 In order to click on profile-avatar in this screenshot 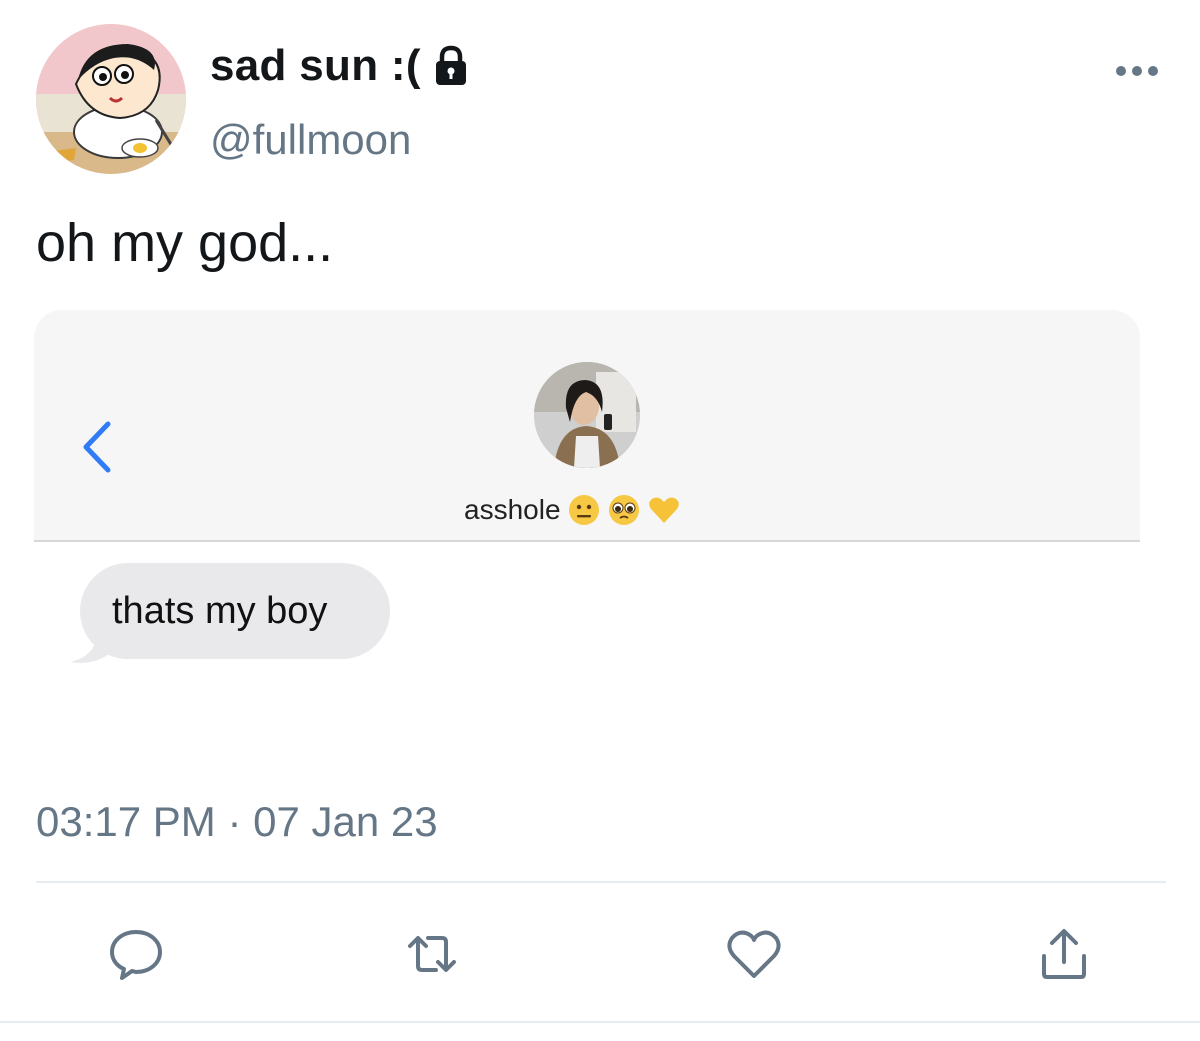, I will do `click(111, 99)`.